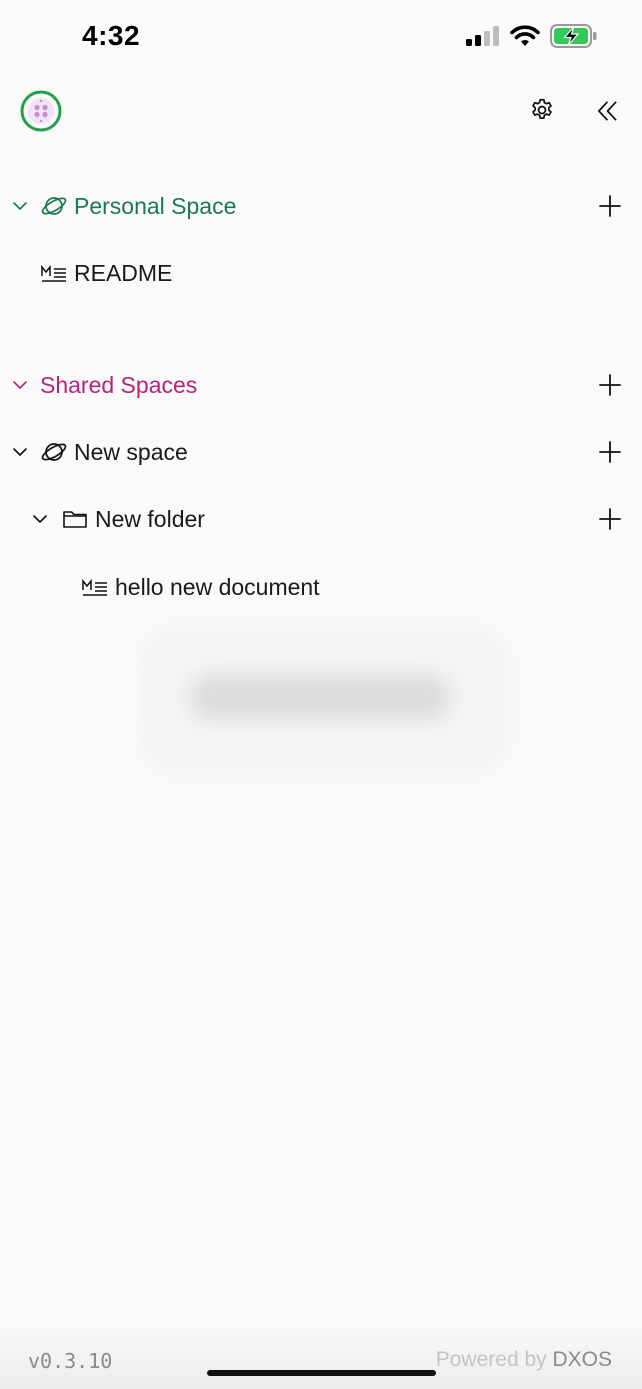 The height and width of the screenshot is (1389, 642). Describe the element at coordinates (155, 205) in the screenshot. I see `tree-item-label: Personal Space` at that location.